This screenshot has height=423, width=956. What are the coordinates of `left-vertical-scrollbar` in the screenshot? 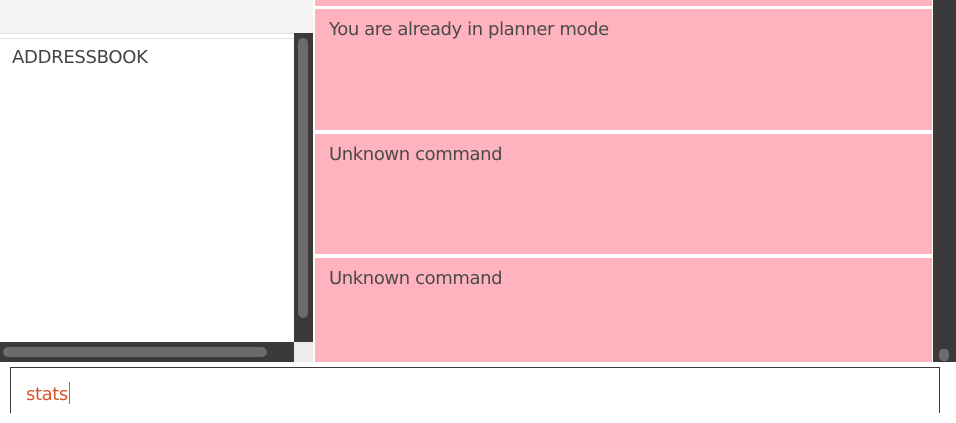 It's located at (303, 187).